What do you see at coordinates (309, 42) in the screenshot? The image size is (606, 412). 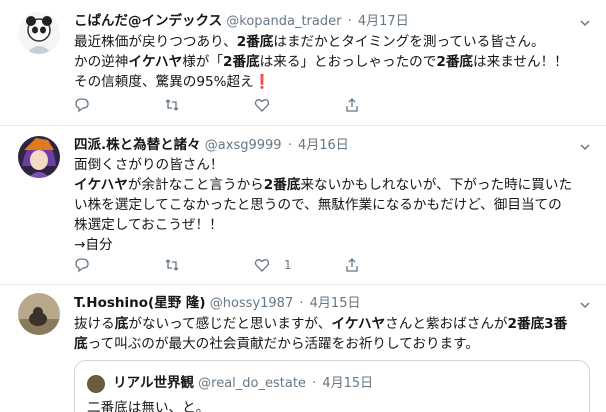 I see `tweet-line: 最近株価が戻りつつあり、2番底はまだかとタイミングを測っている皆さん。` at bounding box center [309, 42].